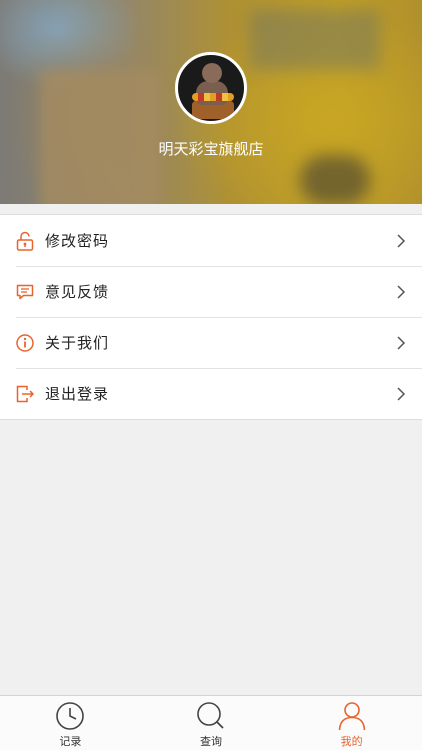 The width and height of the screenshot is (422, 750). What do you see at coordinates (211, 149) in the screenshot?
I see `store-name: 明天彩宝旗舰店` at bounding box center [211, 149].